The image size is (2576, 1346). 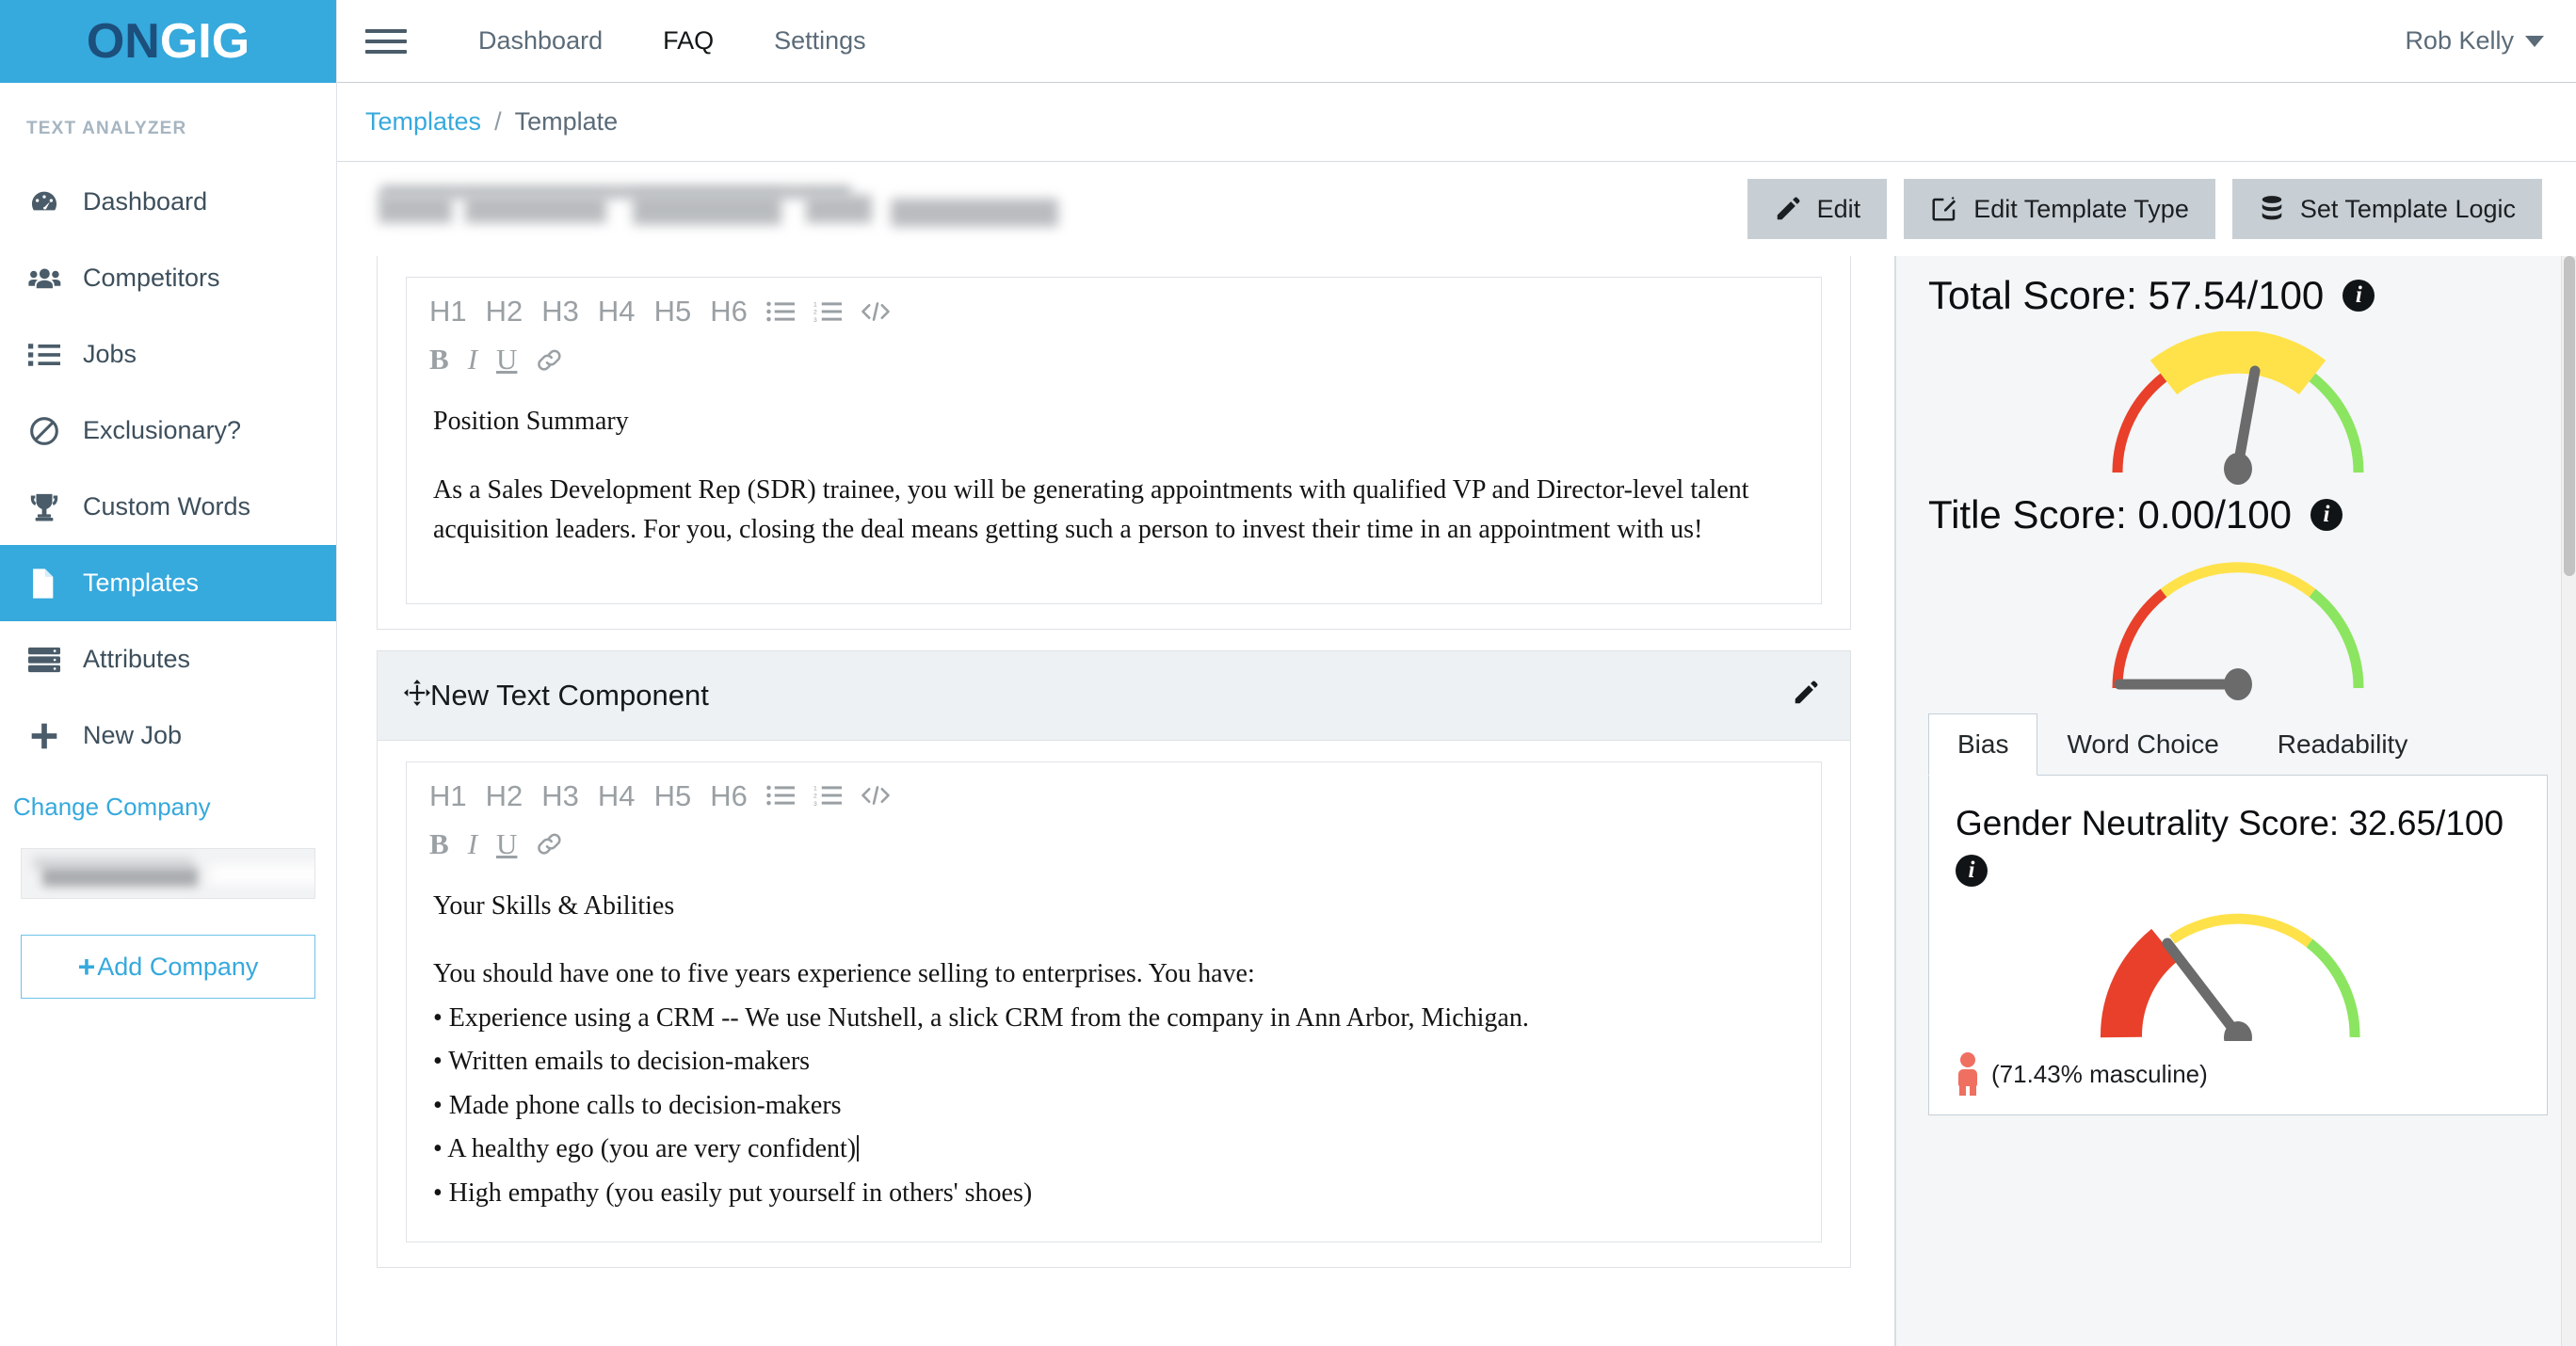 I want to click on sidebar-item-dashboard: Dashboard, so click(x=168, y=202).